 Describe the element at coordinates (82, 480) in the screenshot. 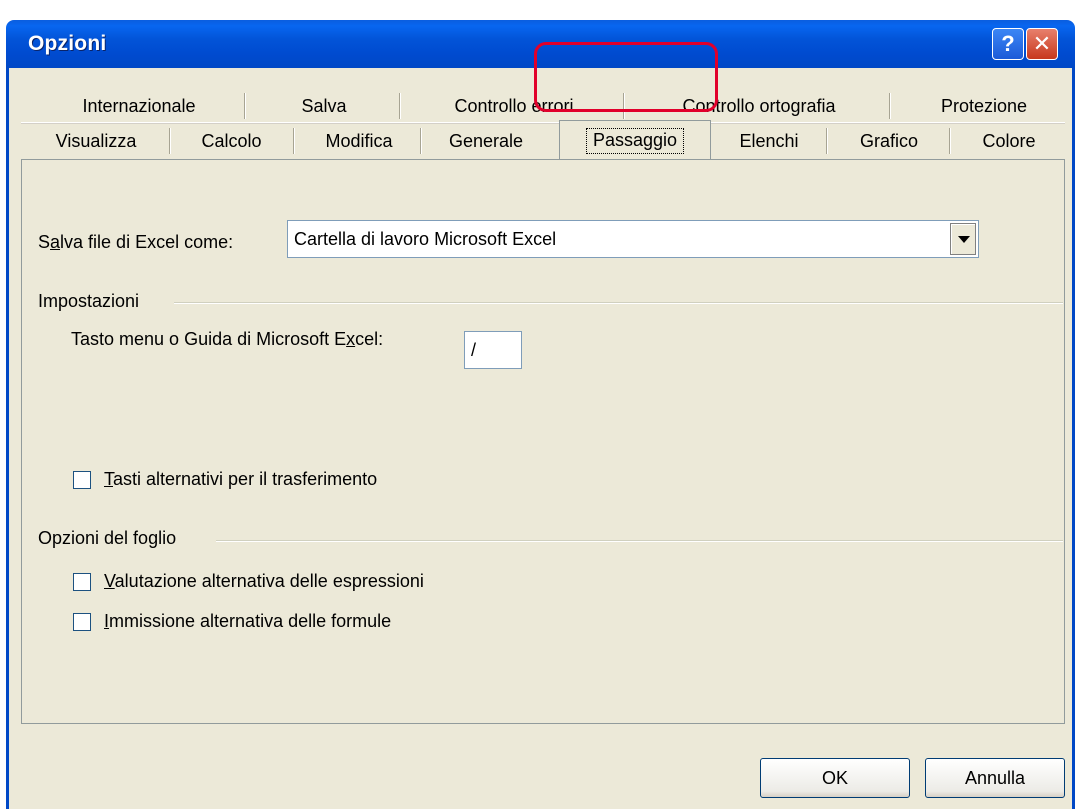

I see `alt-navigation-checkbox` at that location.